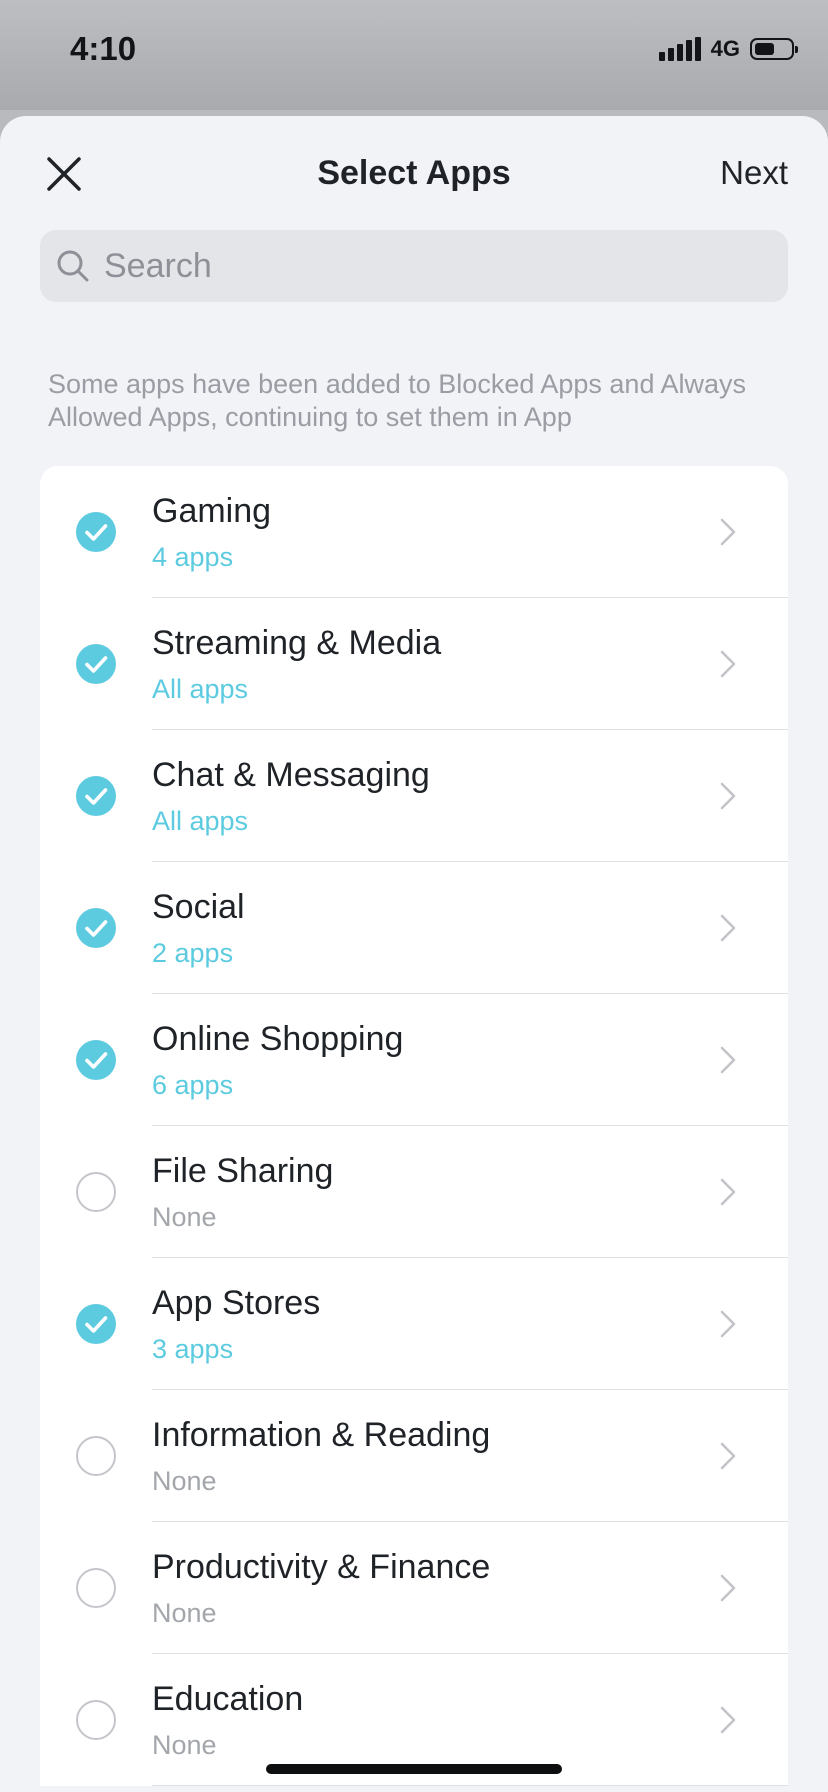 The height and width of the screenshot is (1792, 828). Describe the element at coordinates (414, 1060) in the screenshot. I see `category-row: Online Shopping 6 apps` at that location.